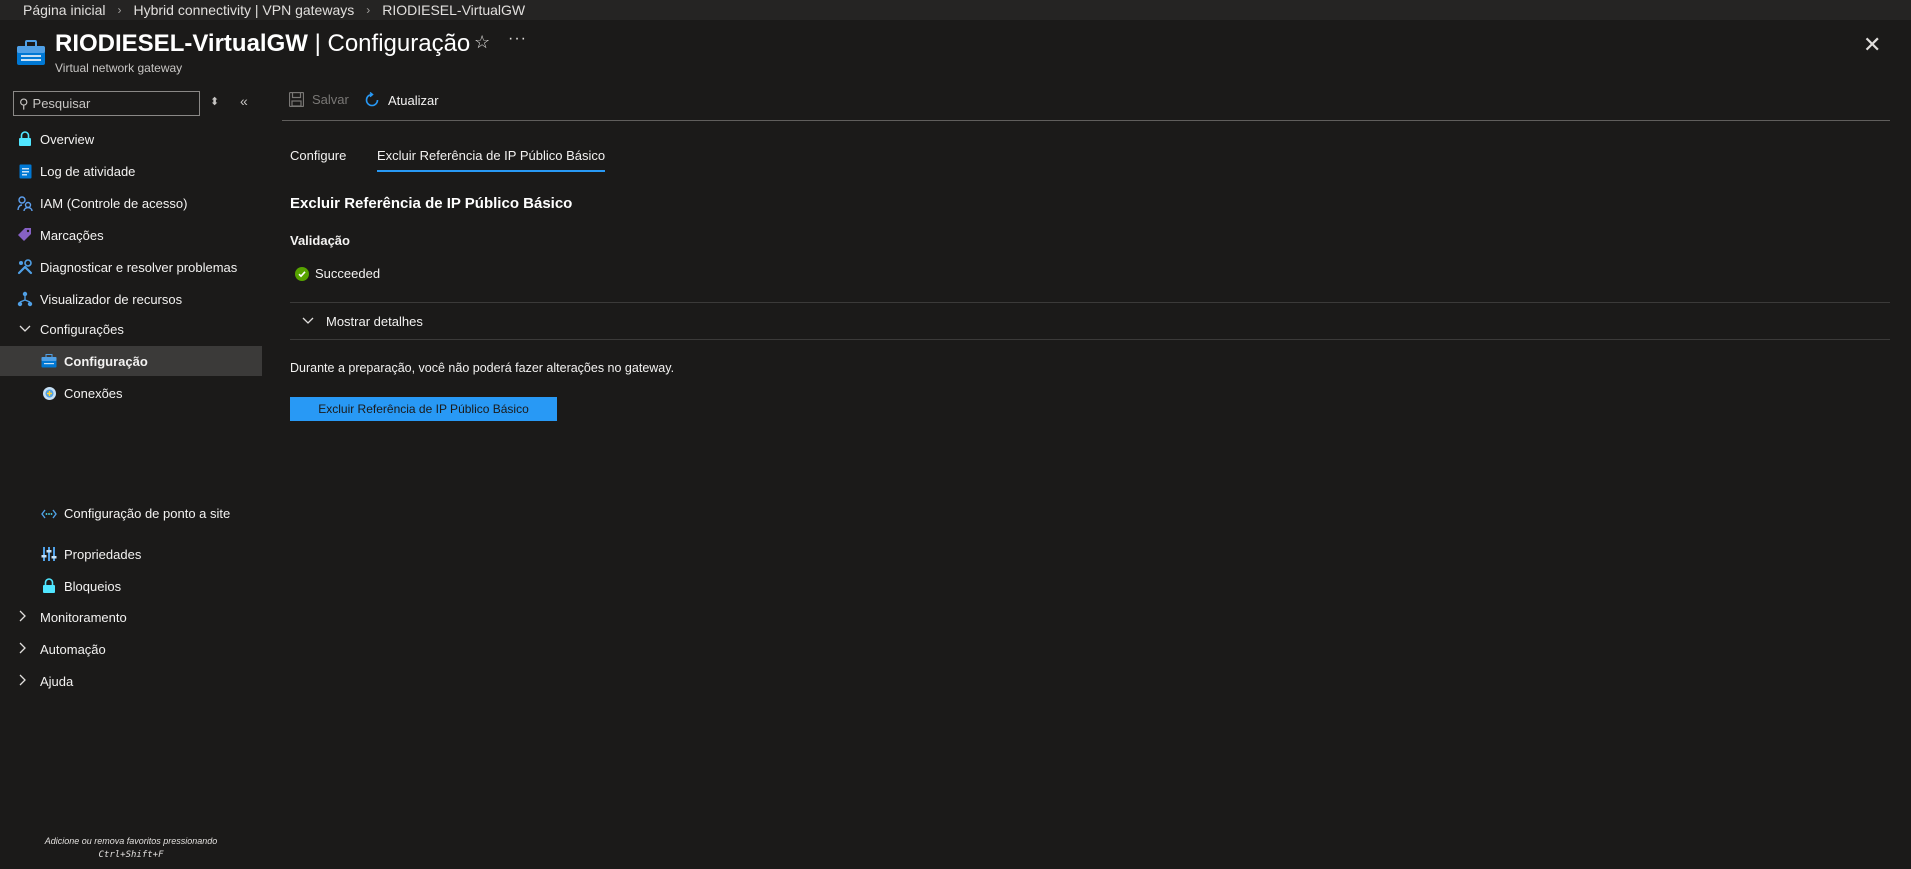 This screenshot has width=1911, height=869. Describe the element at coordinates (330, 99) in the screenshot. I see `save-label: Salvar` at that location.